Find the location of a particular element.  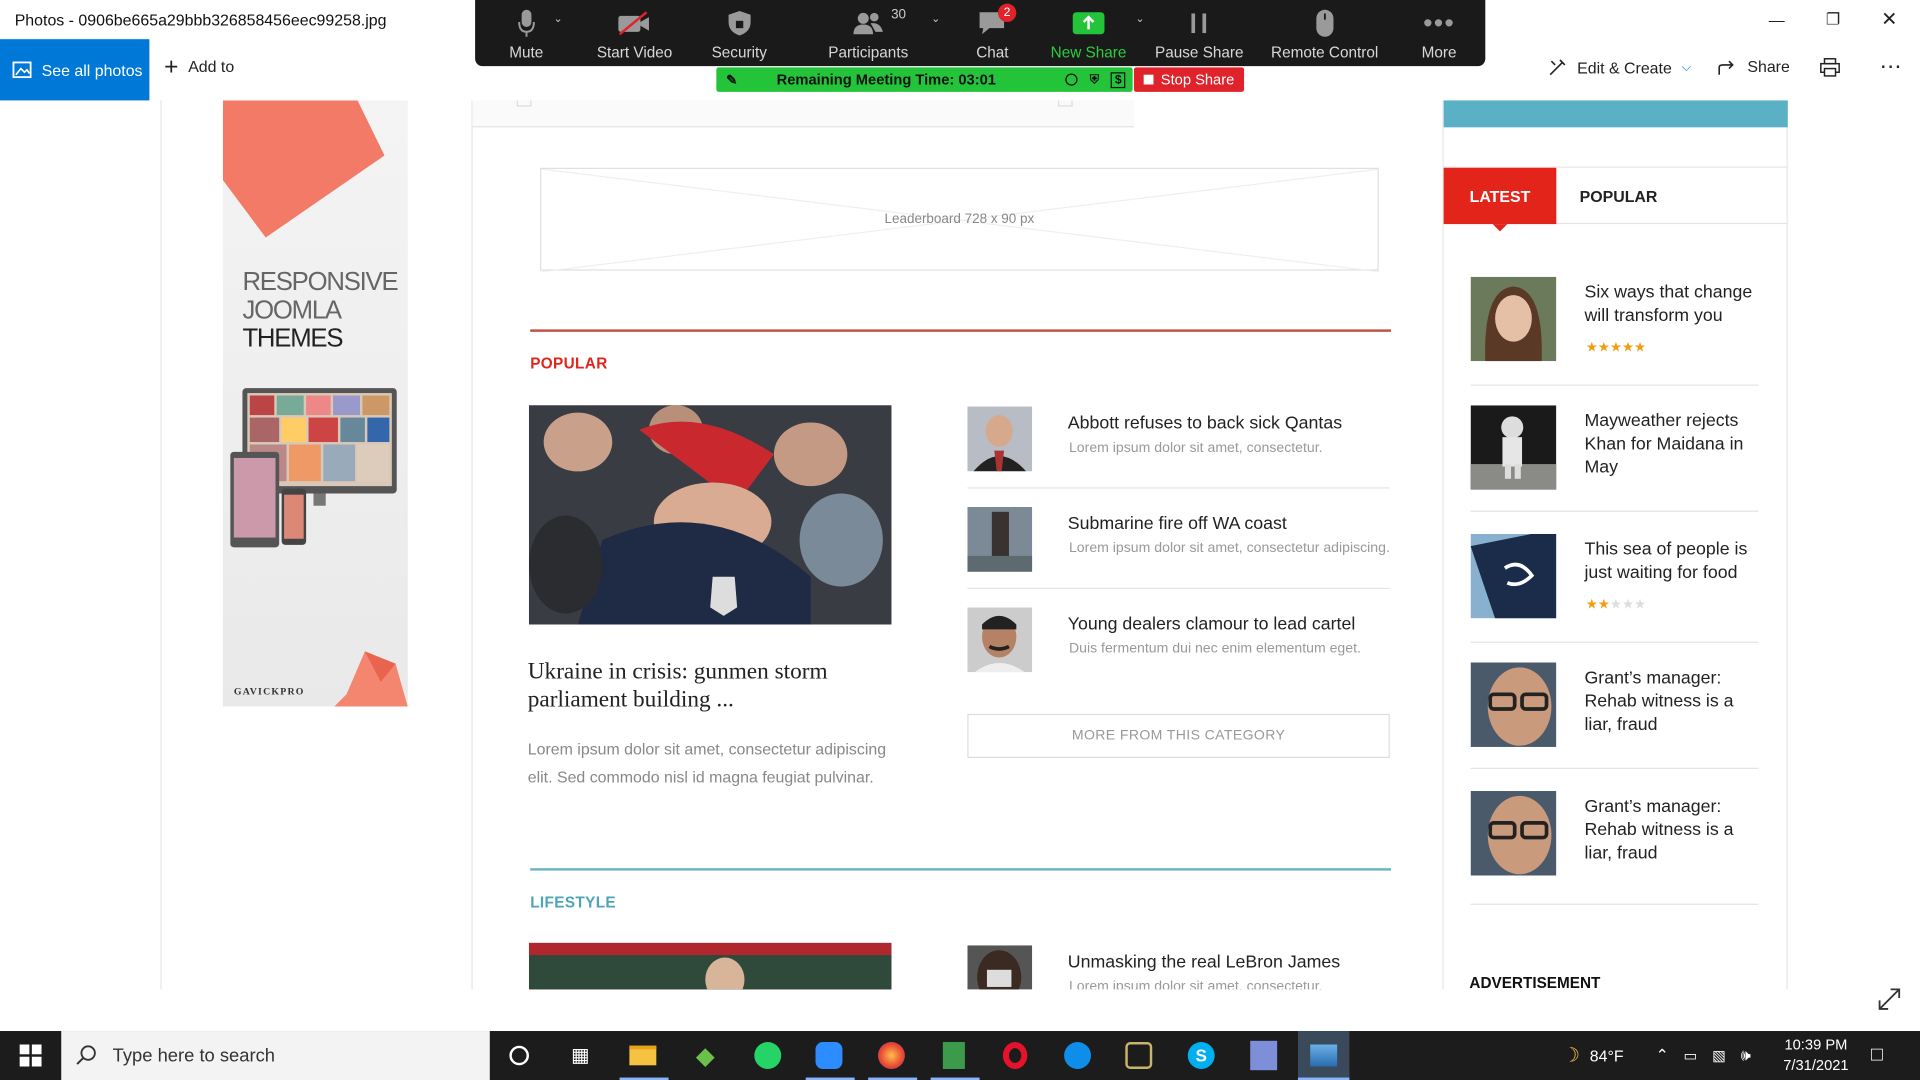

chat-button: Chat 2 is located at coordinates (992, 33).